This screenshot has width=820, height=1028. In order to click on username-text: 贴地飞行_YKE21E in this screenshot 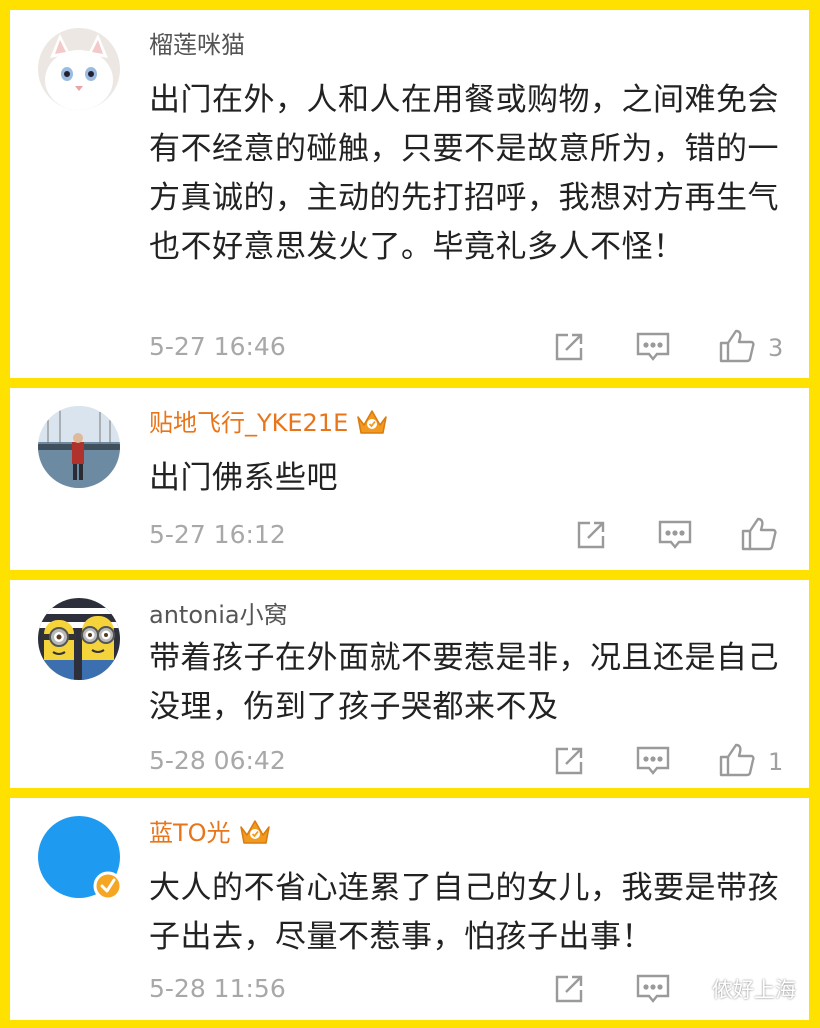, I will do `click(249, 423)`.